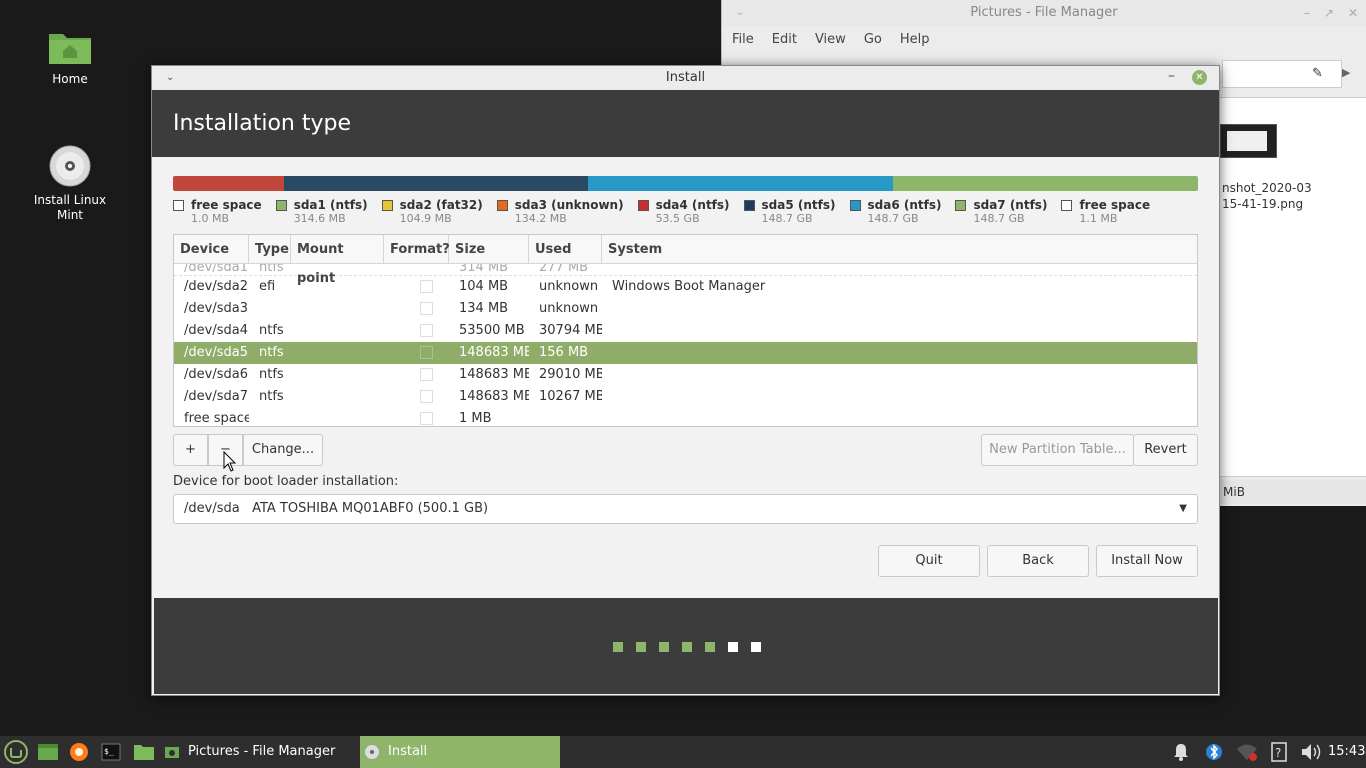 The height and width of the screenshot is (768, 1366). Describe the element at coordinates (80, 752) in the screenshot. I see `firefox-launcher` at that location.